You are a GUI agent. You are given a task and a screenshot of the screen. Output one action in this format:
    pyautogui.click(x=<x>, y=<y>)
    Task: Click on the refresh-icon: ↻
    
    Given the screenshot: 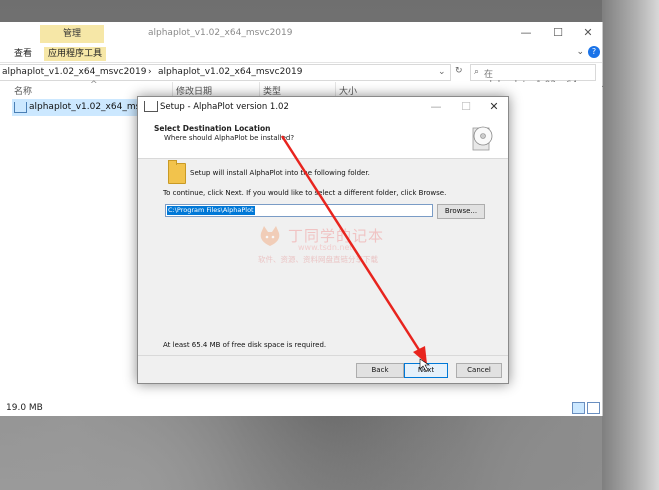 What is the action you would take?
    pyautogui.click(x=459, y=71)
    